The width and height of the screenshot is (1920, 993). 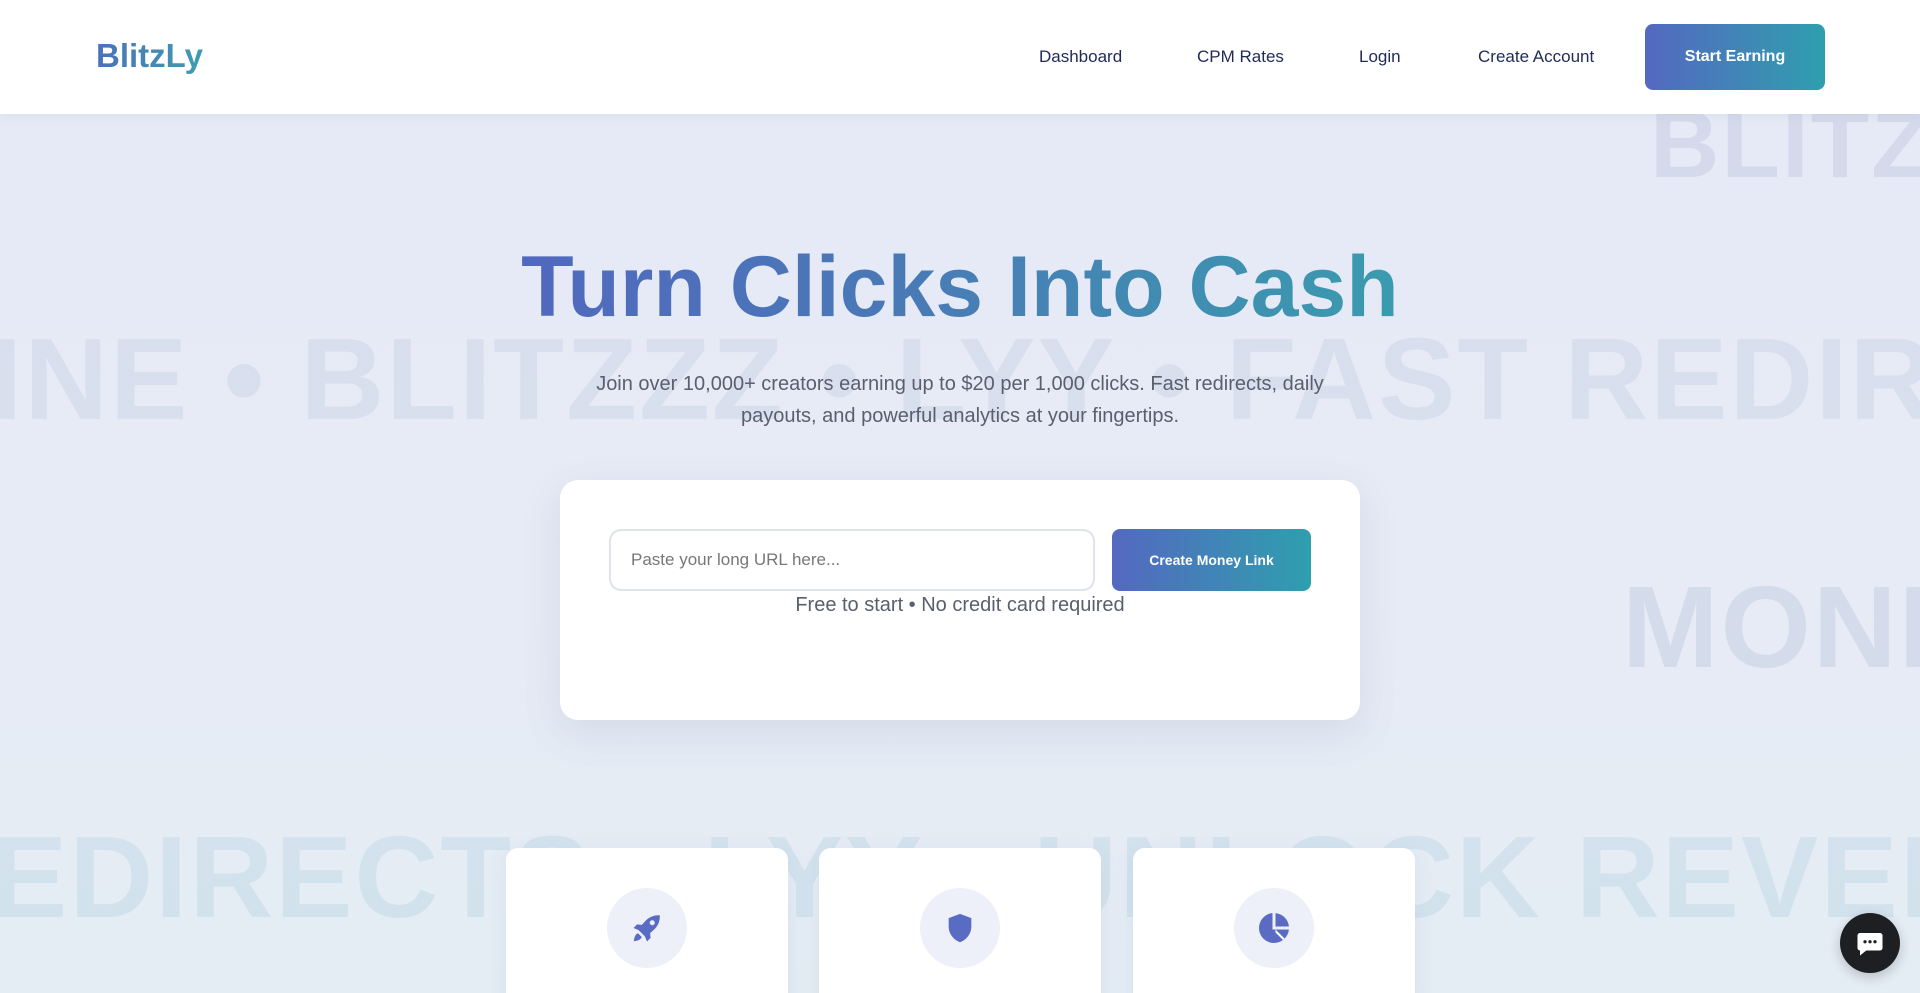 I want to click on nav-cpm-rates-link: CPM Rates, so click(x=1240, y=57).